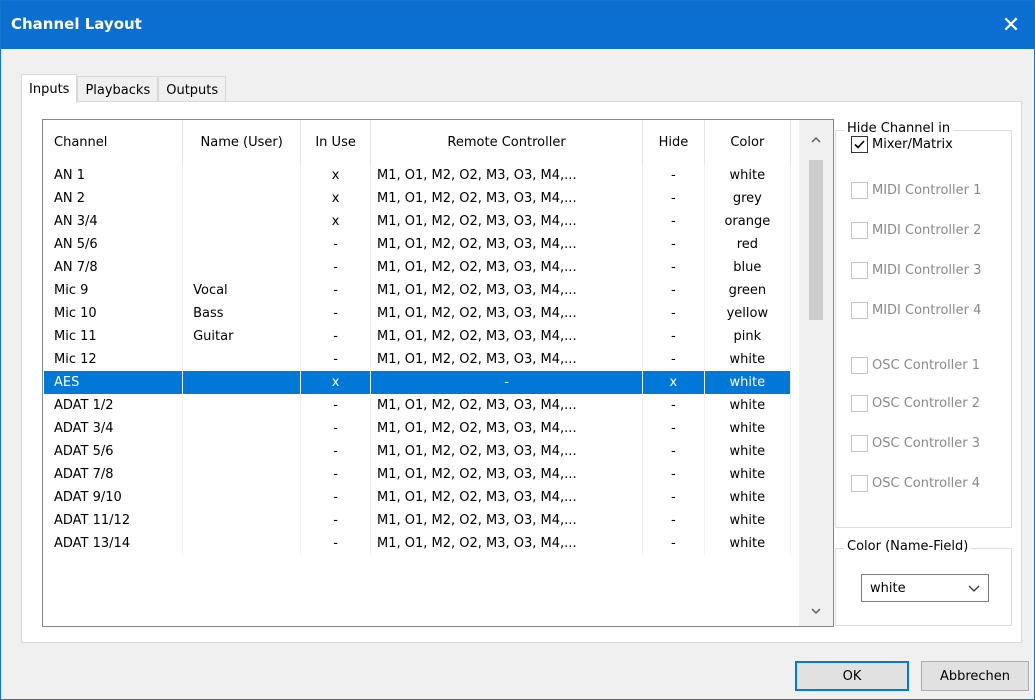  I want to click on cell-channel: Mic 11, so click(114, 336).